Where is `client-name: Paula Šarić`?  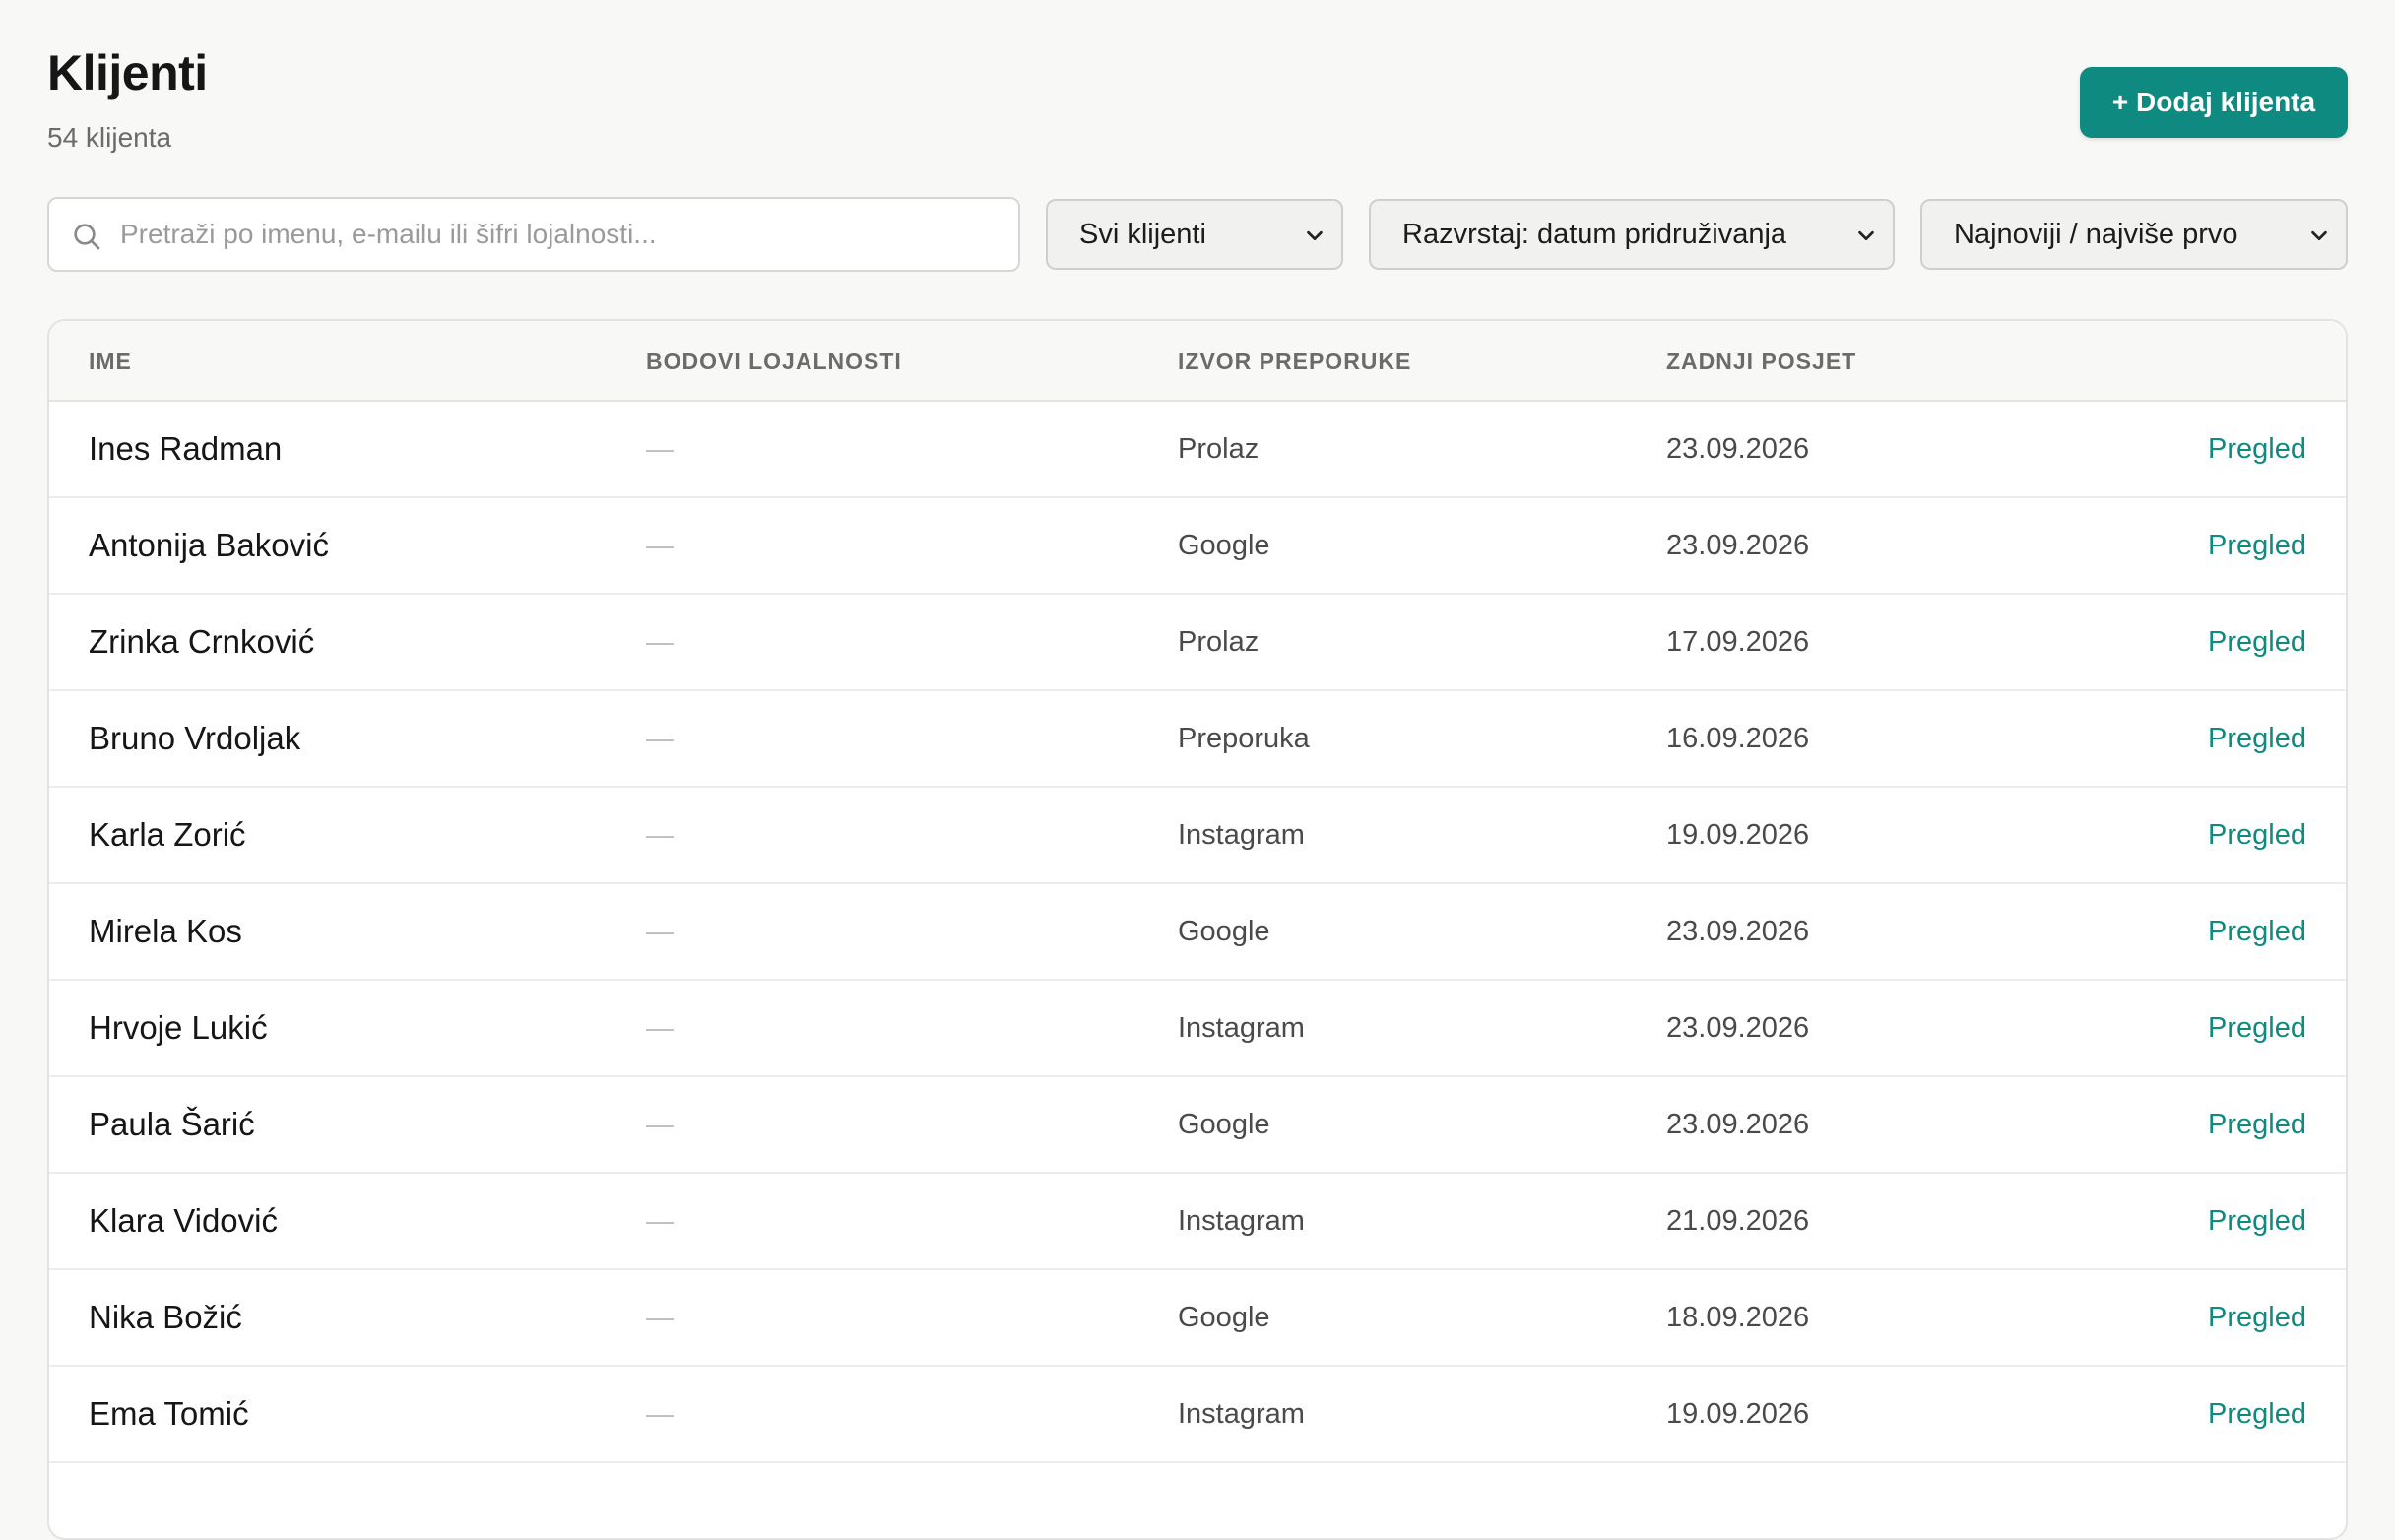
client-name: Paula Šarić is located at coordinates (172, 1124).